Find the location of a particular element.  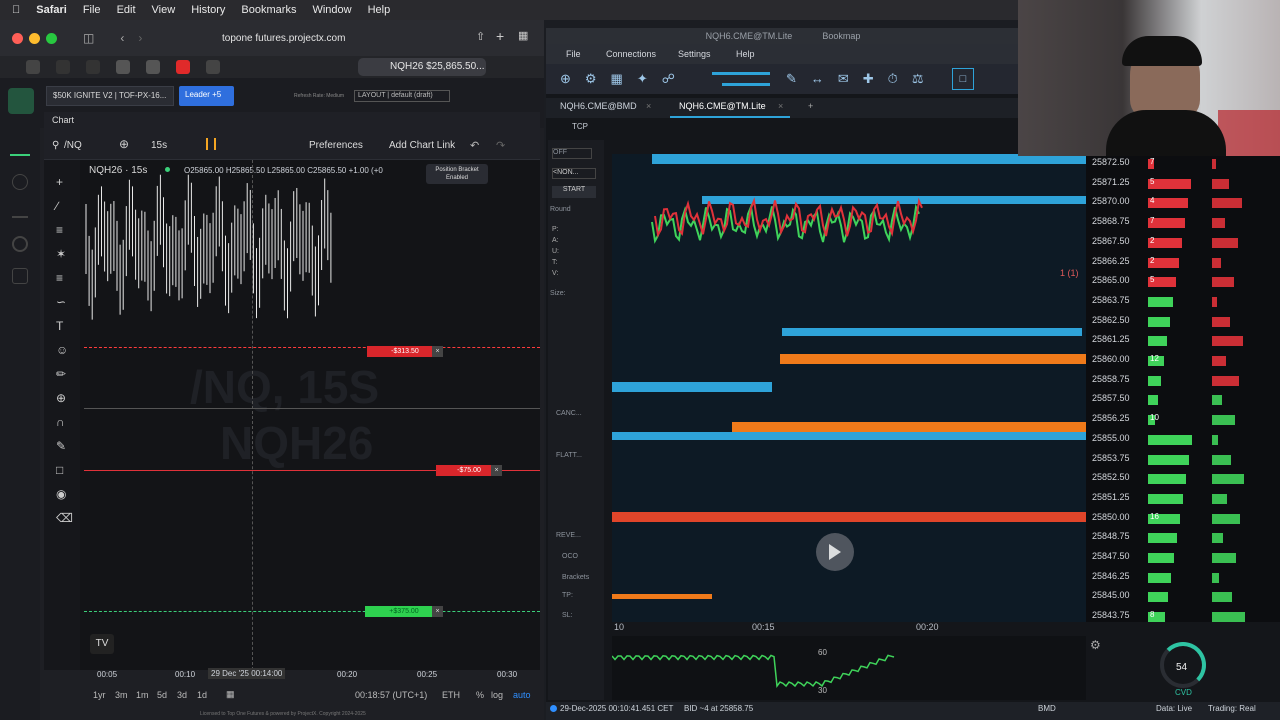

menu-window: Window is located at coordinates (331, 10).